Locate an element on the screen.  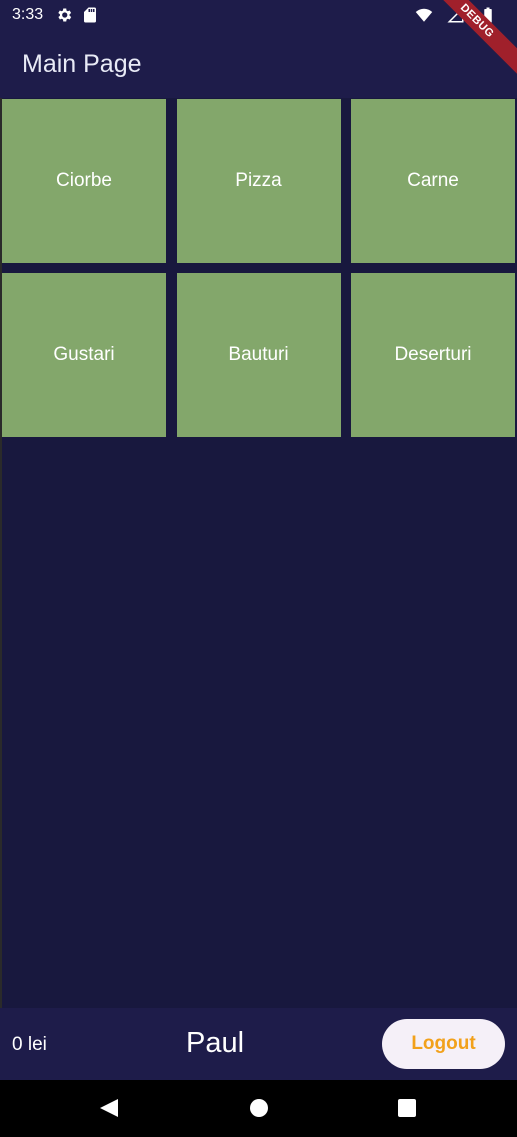
balance-text: 0 lei is located at coordinates (29, 1044).